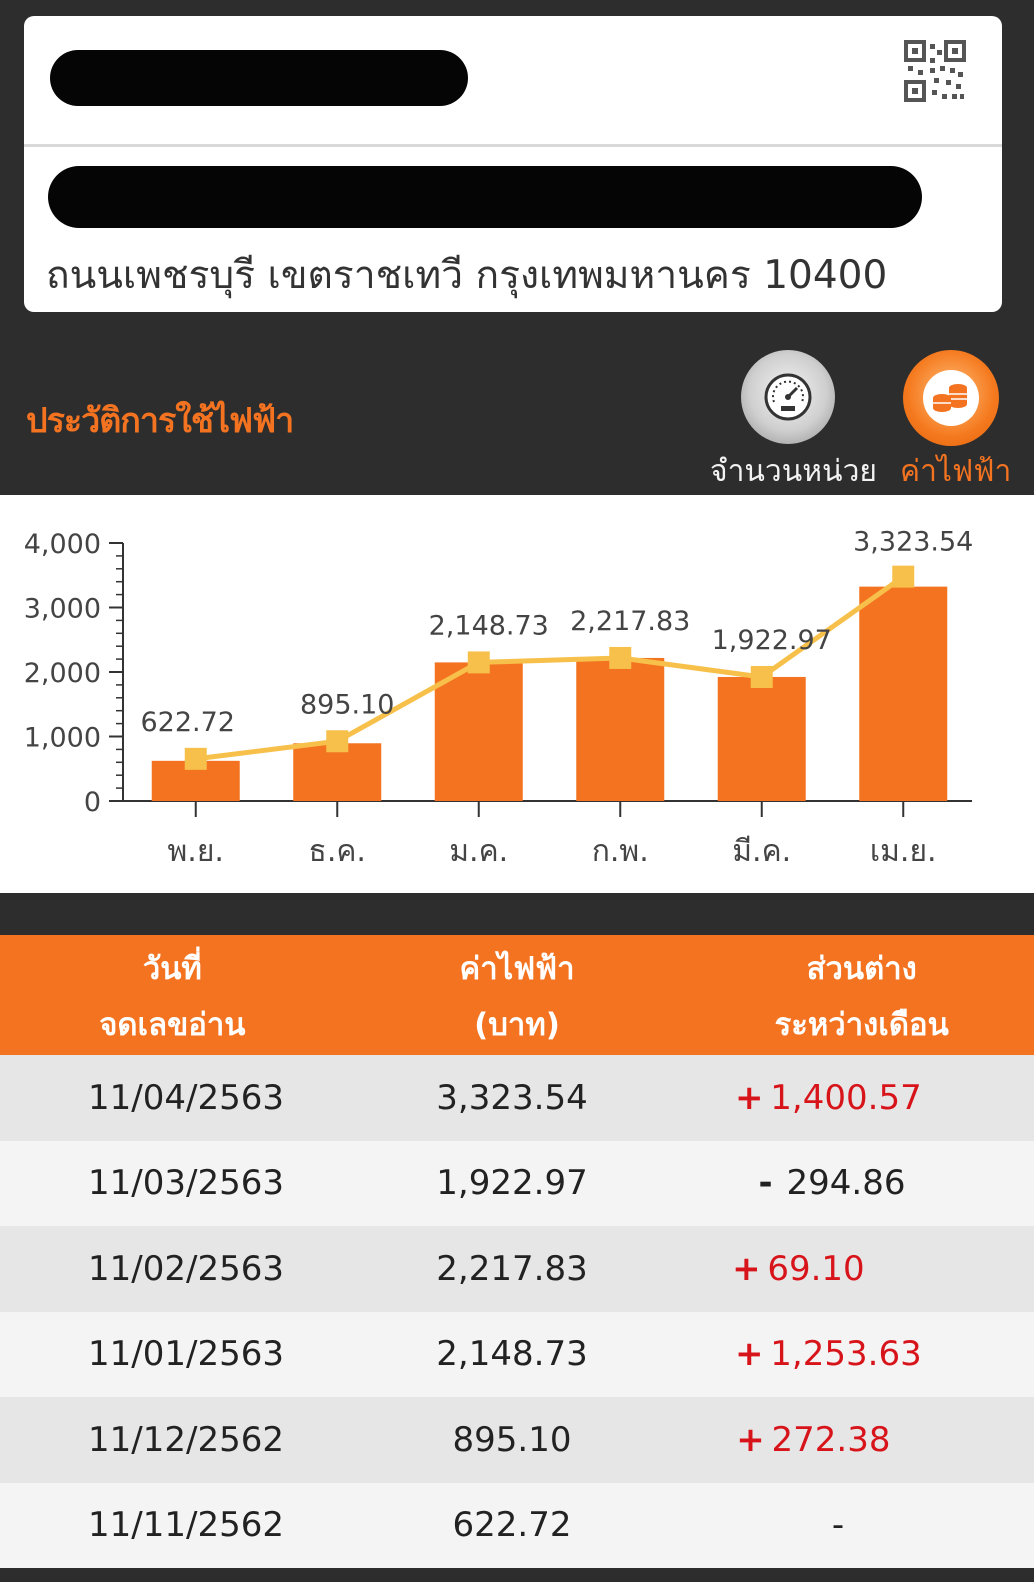 The height and width of the screenshot is (1582, 1034). Describe the element at coordinates (861, 995) in the screenshot. I see `header-diff: ส่วนต่างระหว่างเดือน` at that location.